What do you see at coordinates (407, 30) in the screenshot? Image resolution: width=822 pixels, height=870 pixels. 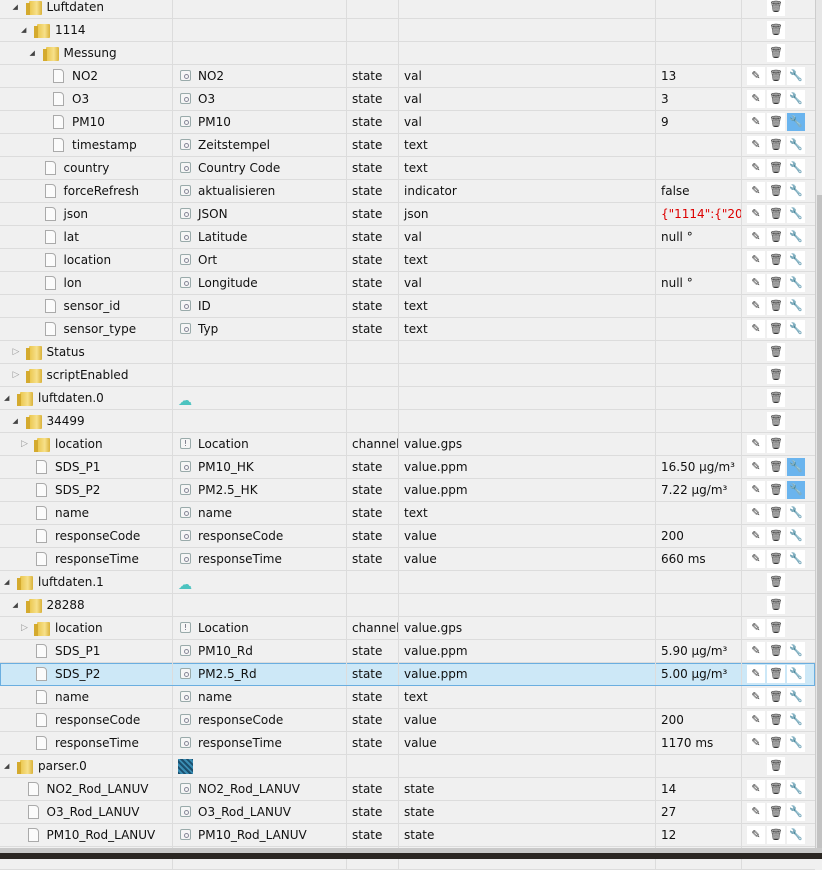 I see `table-row: ◢ 1114 🗑` at bounding box center [407, 30].